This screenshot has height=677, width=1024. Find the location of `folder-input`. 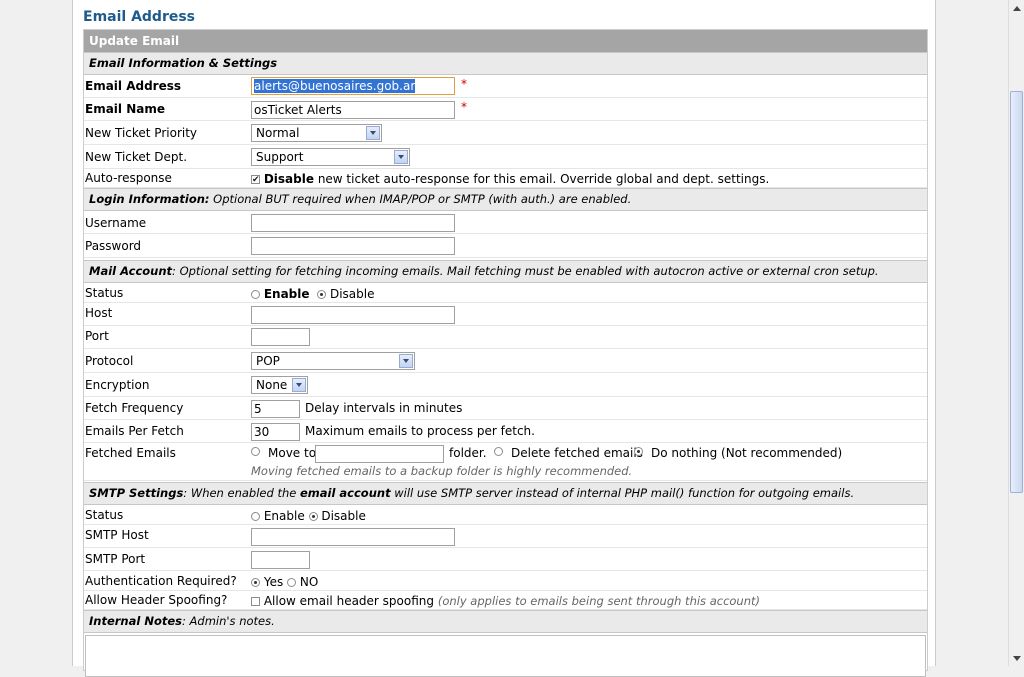

folder-input is located at coordinates (379, 454).